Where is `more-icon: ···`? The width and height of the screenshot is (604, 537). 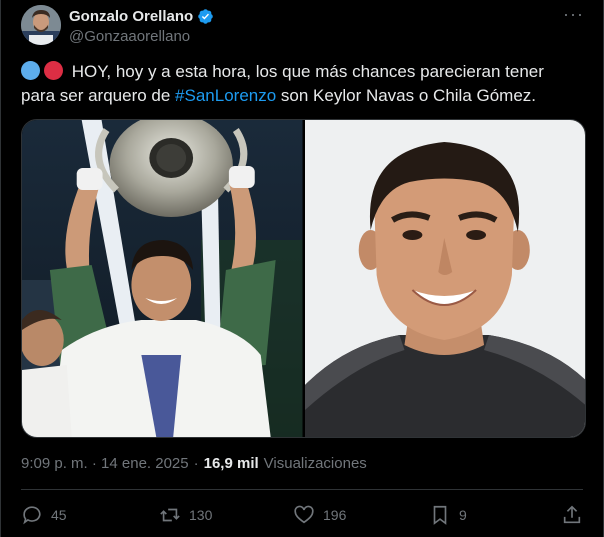
more-icon: ··· is located at coordinates (573, 14).